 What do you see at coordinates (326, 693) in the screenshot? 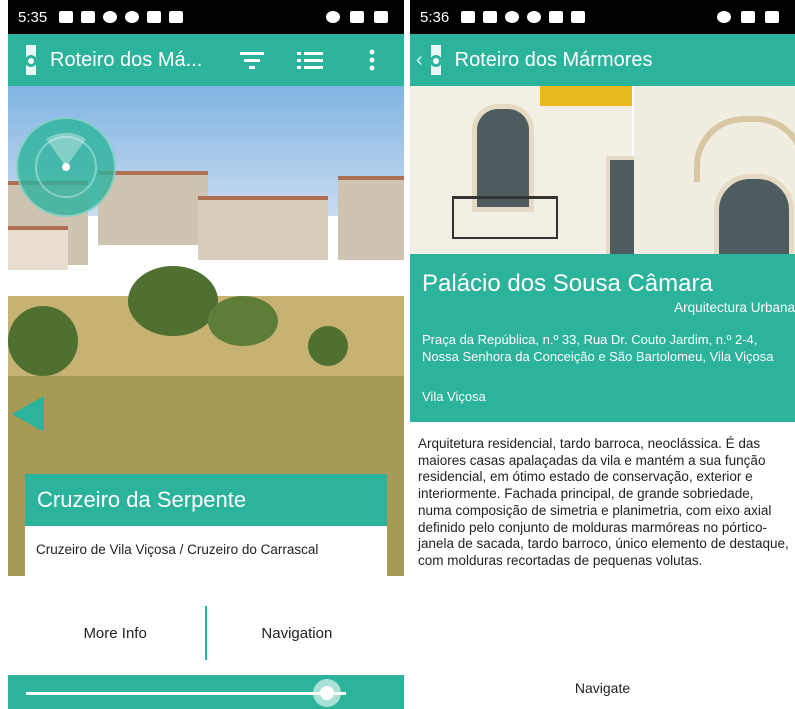
I see `slider-handle` at bounding box center [326, 693].